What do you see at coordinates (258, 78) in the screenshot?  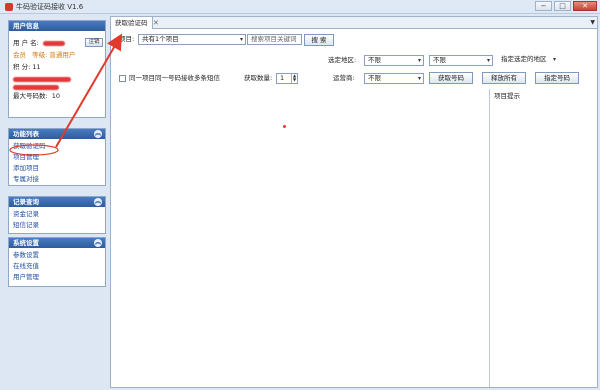 I see `quantity-label: 获取数量:` at bounding box center [258, 78].